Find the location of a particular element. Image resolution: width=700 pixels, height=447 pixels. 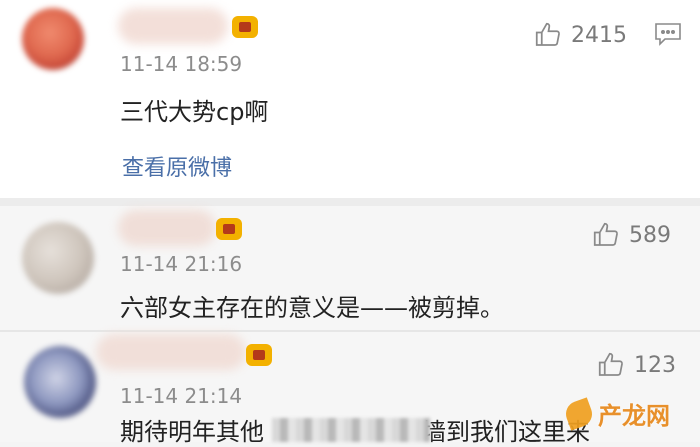

like-button: 123 is located at coordinates (636, 365).